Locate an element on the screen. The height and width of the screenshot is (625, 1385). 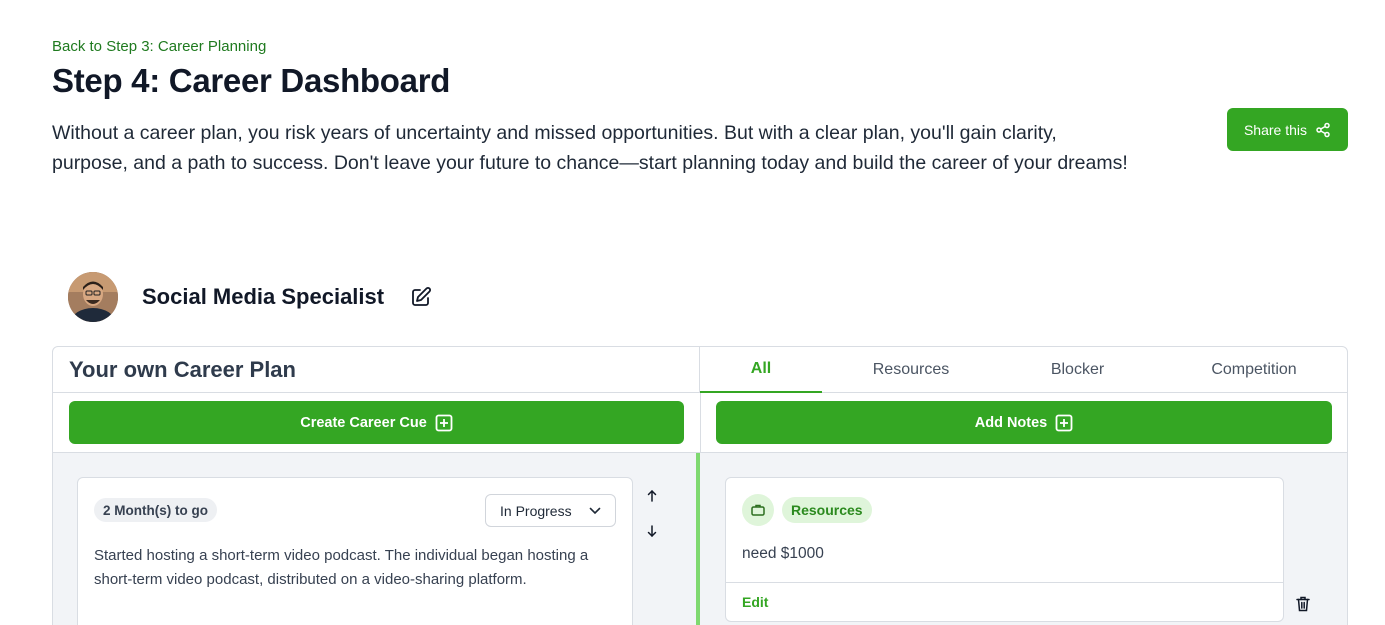
move-up-icon is located at coordinates (652, 496).